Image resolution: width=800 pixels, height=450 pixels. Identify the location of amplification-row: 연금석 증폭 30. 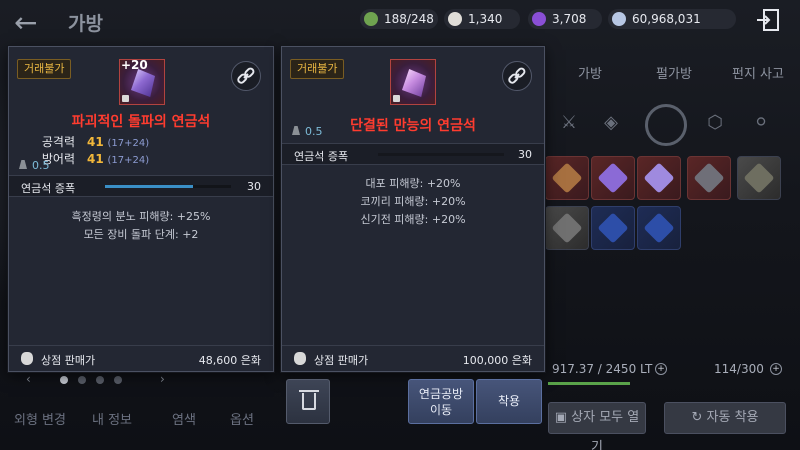
(141, 186).